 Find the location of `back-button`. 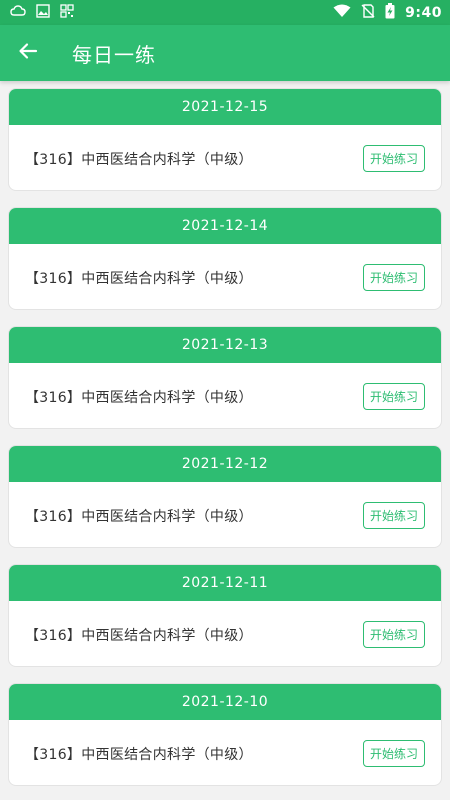

back-button is located at coordinates (28, 53).